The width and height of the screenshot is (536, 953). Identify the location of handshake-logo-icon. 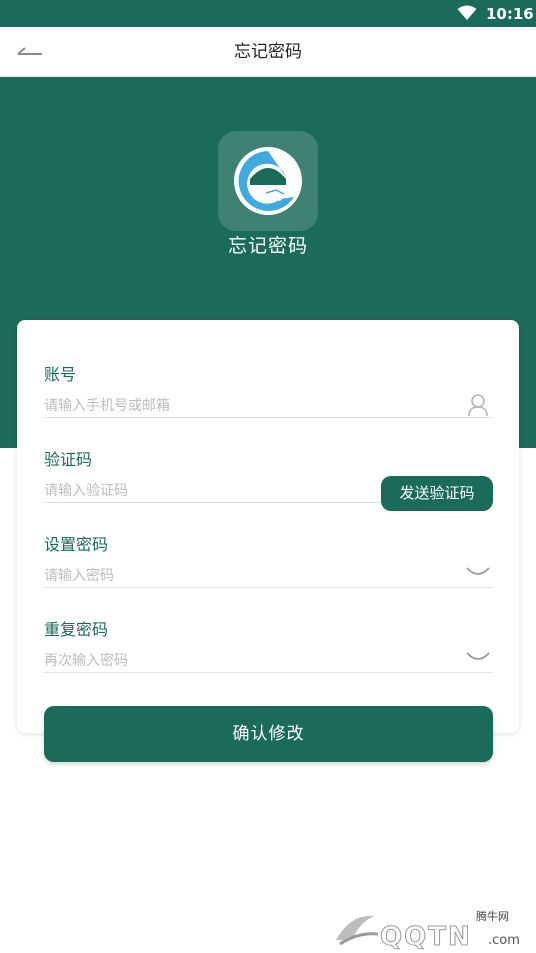
(268, 181).